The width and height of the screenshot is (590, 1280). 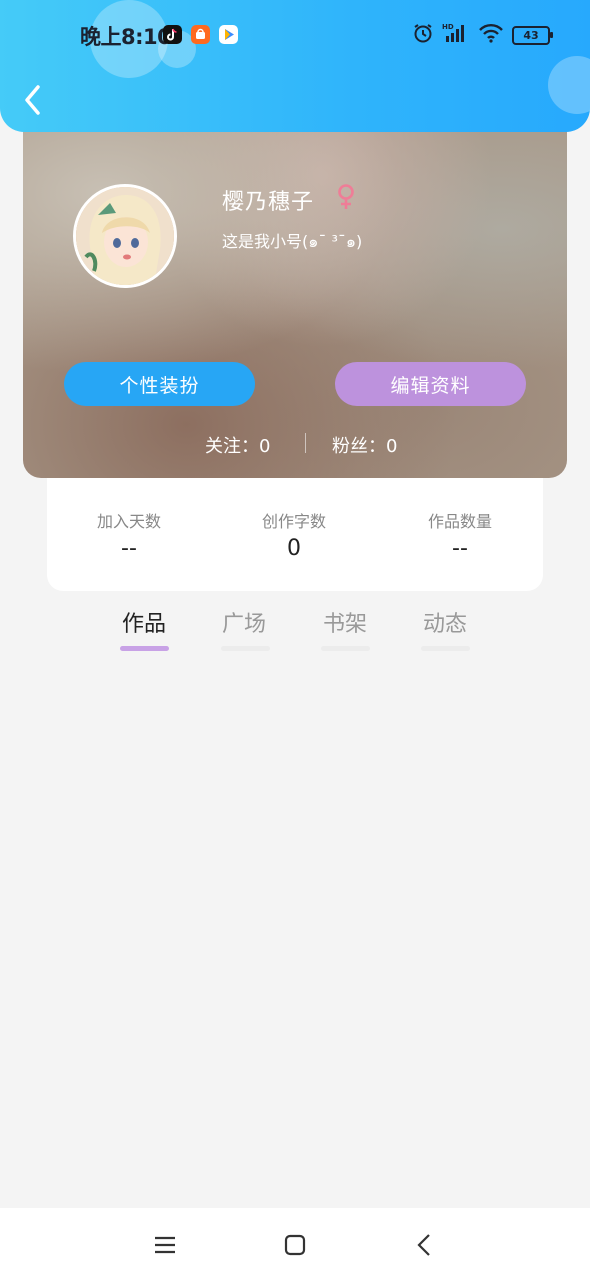 What do you see at coordinates (448, 27) in the screenshot?
I see `svg-text: HD` at bounding box center [448, 27].